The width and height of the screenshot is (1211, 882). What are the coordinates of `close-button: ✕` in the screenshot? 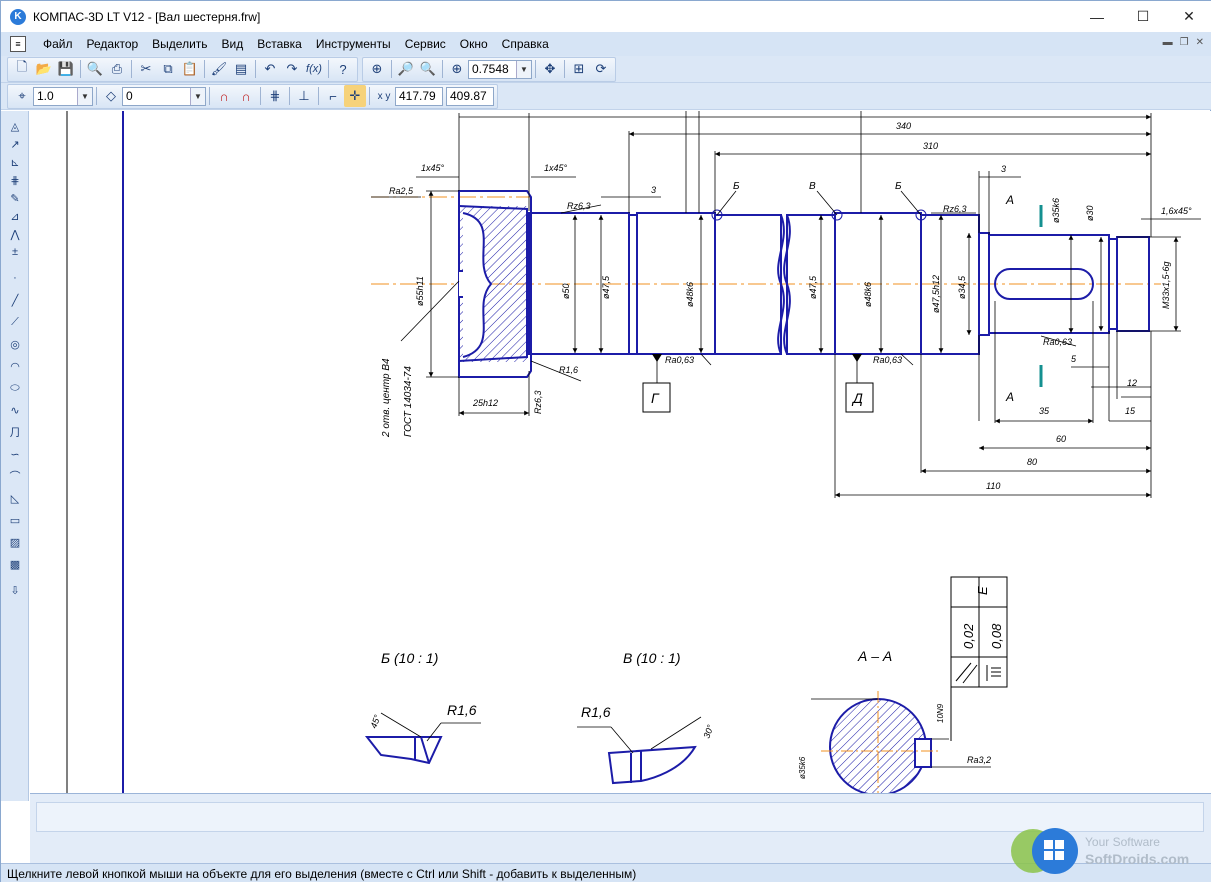 It's located at (1188, 16).